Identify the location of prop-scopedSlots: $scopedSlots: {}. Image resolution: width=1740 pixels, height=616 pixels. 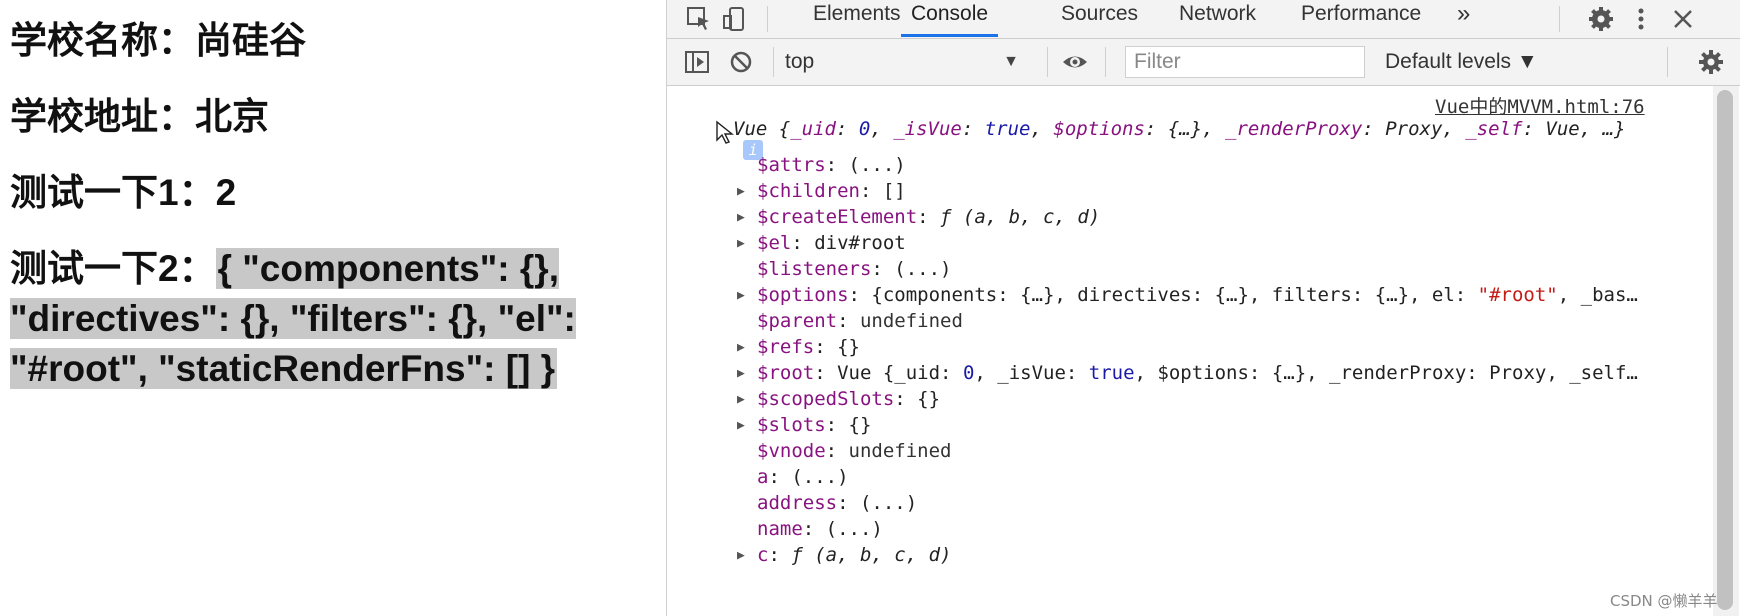
(848, 399).